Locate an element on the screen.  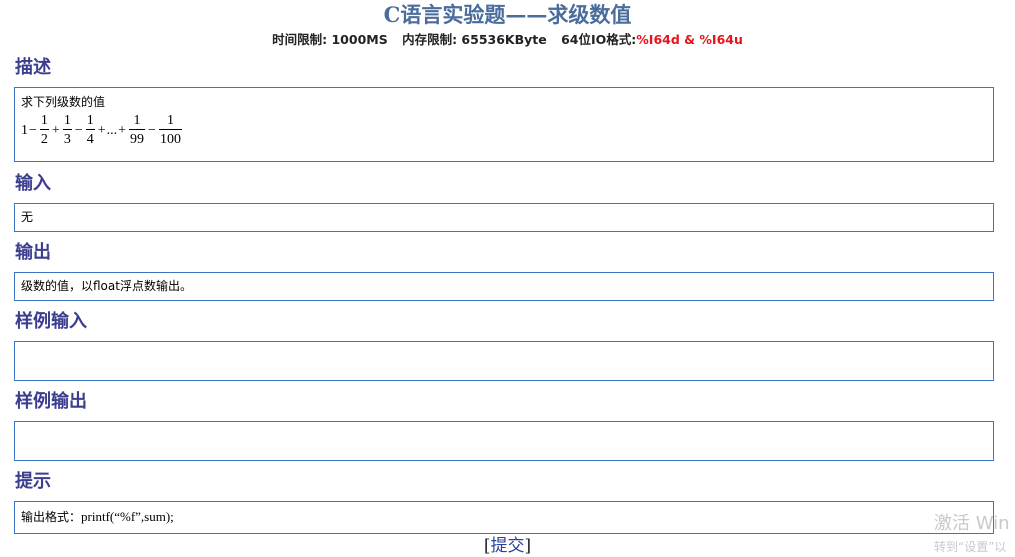
input-text: 无 is located at coordinates (27, 217).